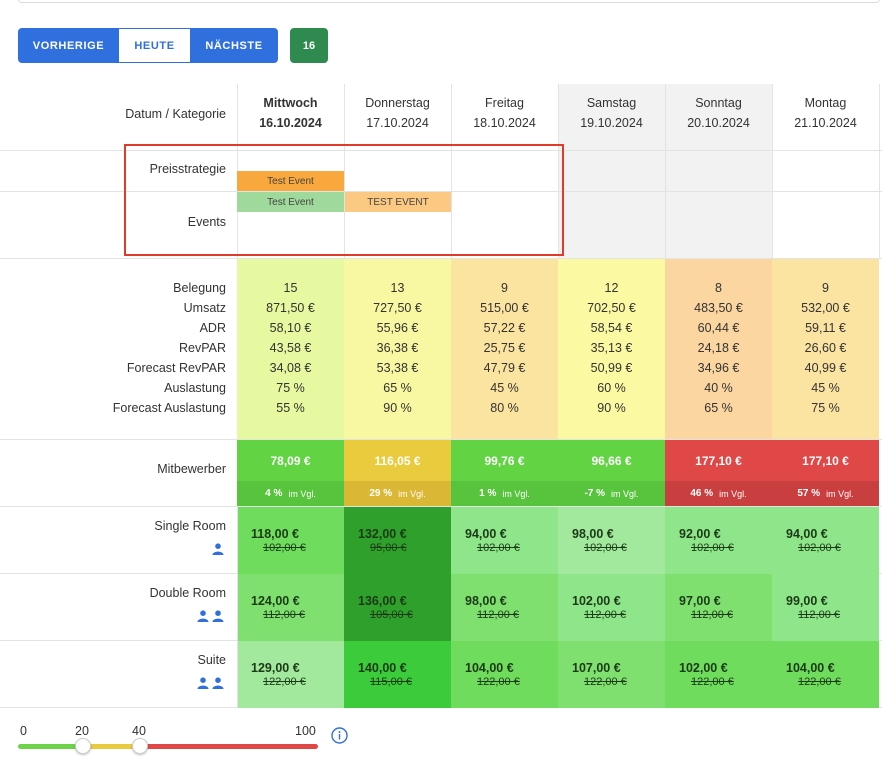  Describe the element at coordinates (187, 593) in the screenshot. I see `room-name: Double Room` at that location.